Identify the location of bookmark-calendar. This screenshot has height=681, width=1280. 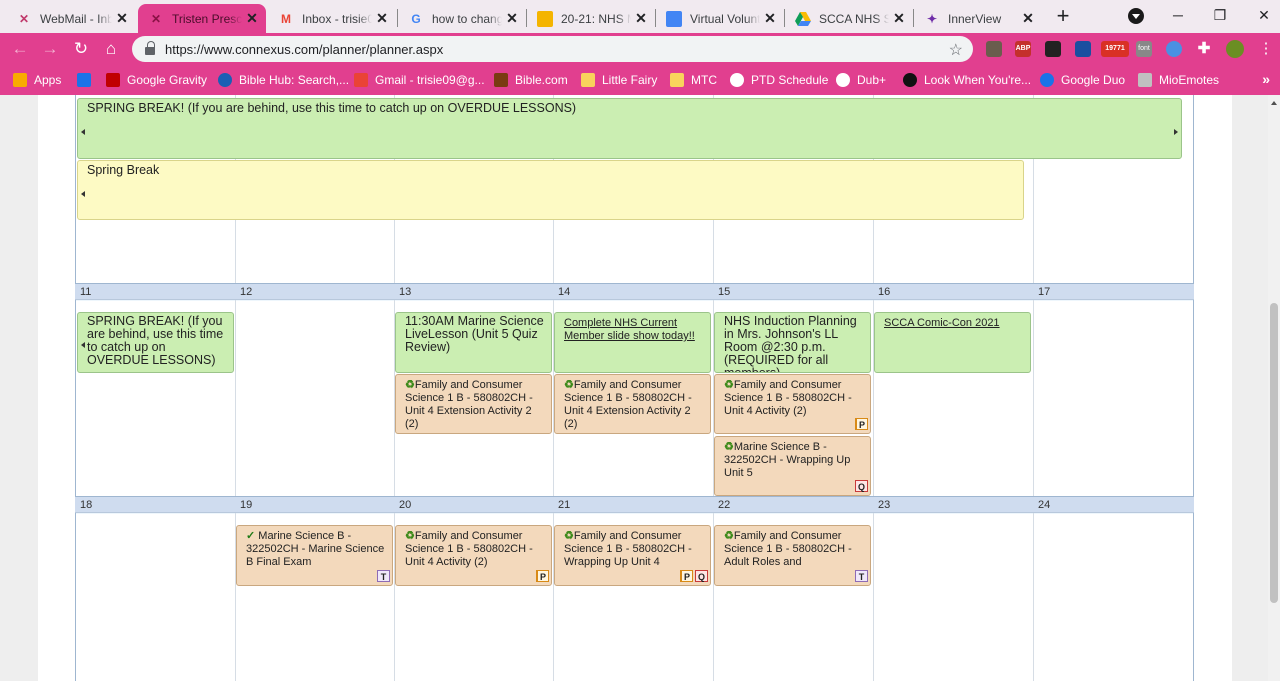
(87, 80).